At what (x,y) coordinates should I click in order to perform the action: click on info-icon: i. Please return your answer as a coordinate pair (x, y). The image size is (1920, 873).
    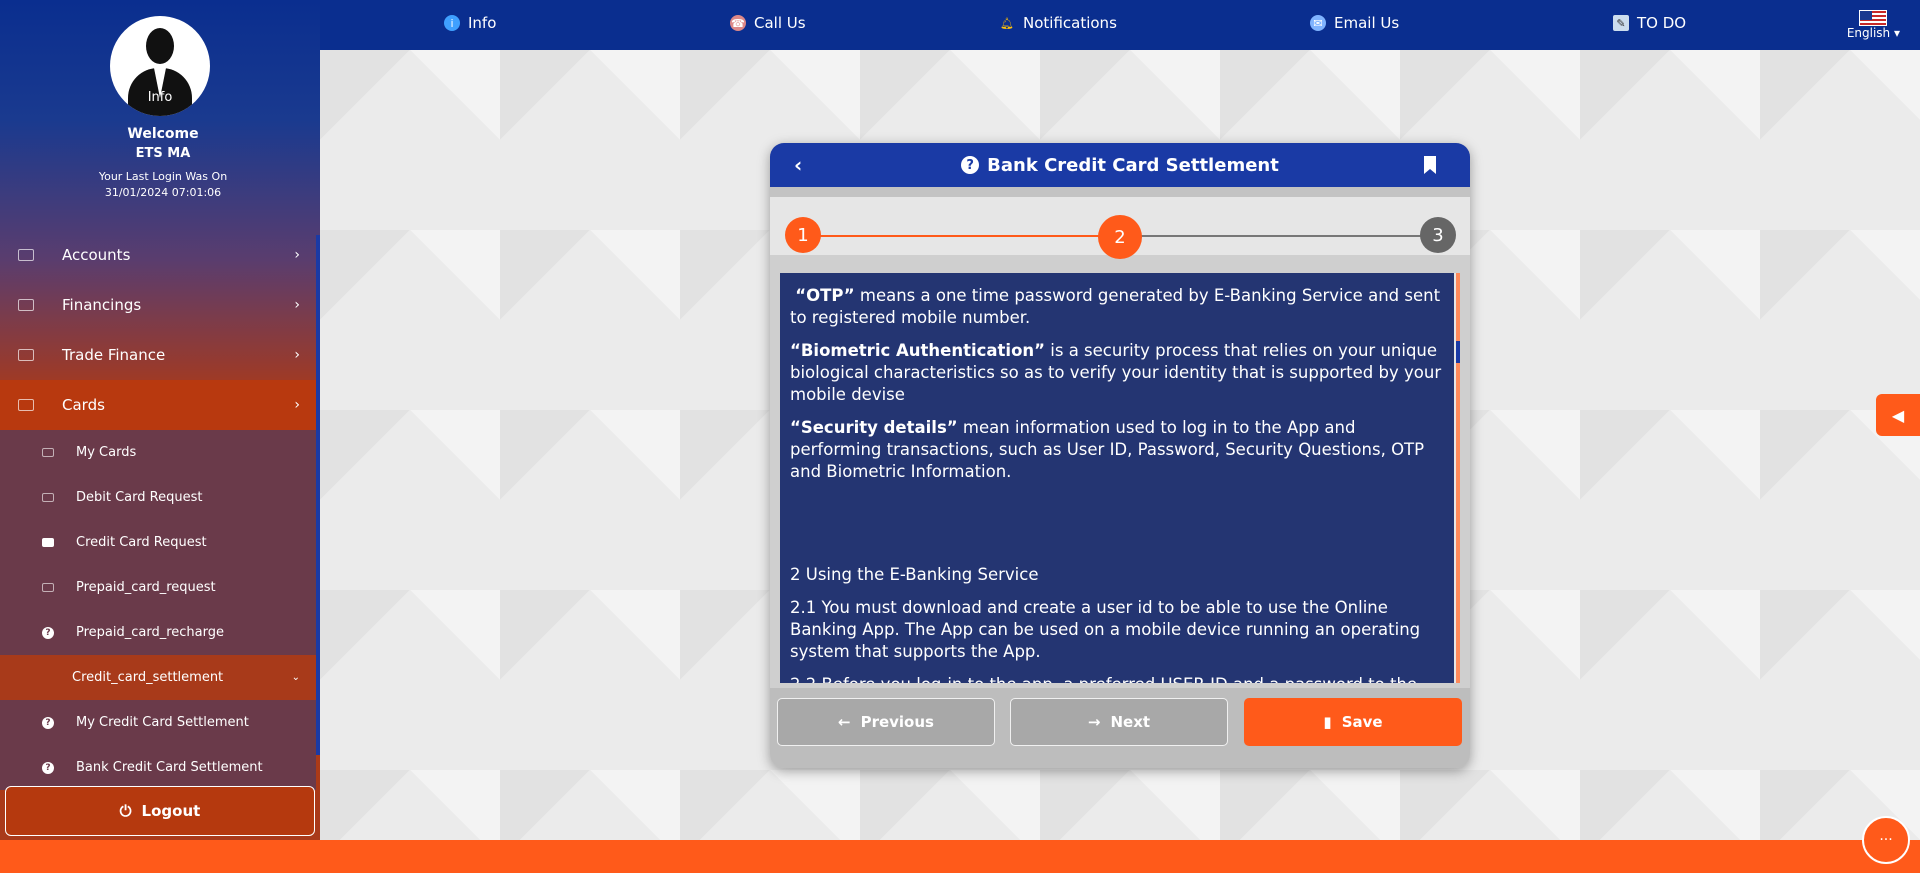
    Looking at the image, I should click on (452, 23).